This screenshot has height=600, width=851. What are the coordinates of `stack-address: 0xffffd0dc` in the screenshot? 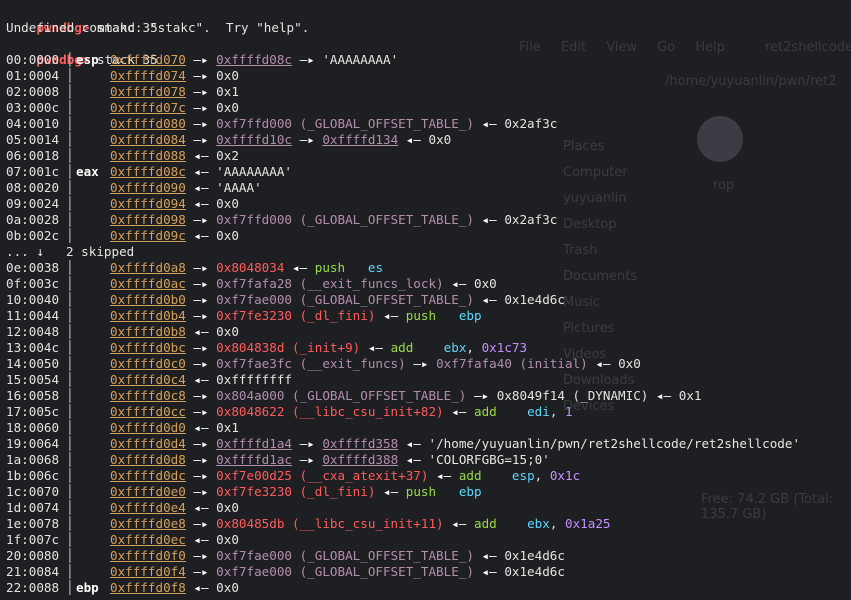 It's located at (148, 475).